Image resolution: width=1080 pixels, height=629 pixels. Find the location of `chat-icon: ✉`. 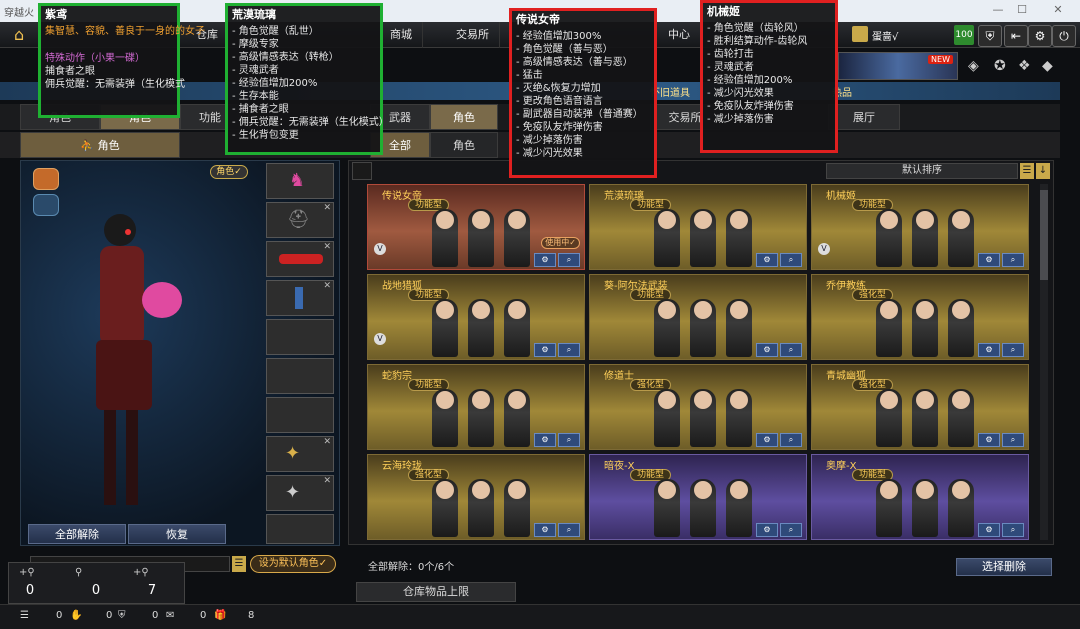

chat-icon: ✉ is located at coordinates (170, 615).